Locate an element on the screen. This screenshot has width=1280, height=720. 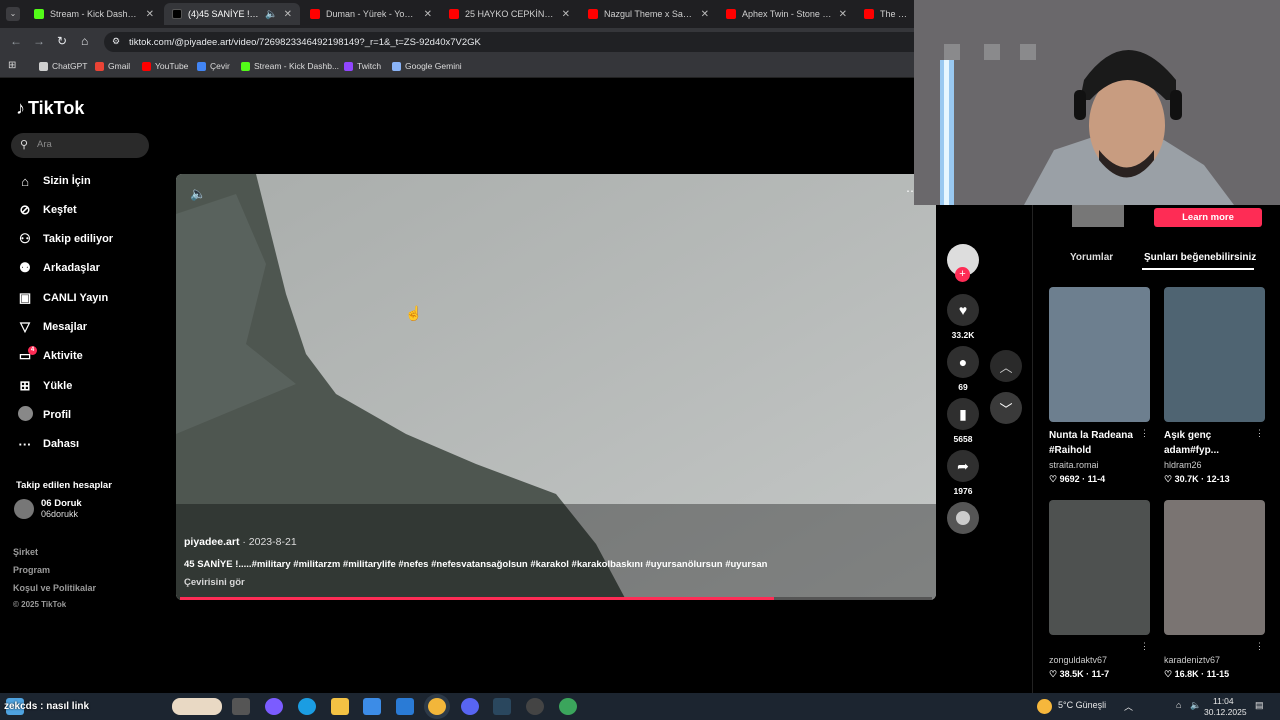
browser-tab-active: (4)45 SANİYE ! . . . . . # 🔈 ✕ is located at coordinates (232, 14).